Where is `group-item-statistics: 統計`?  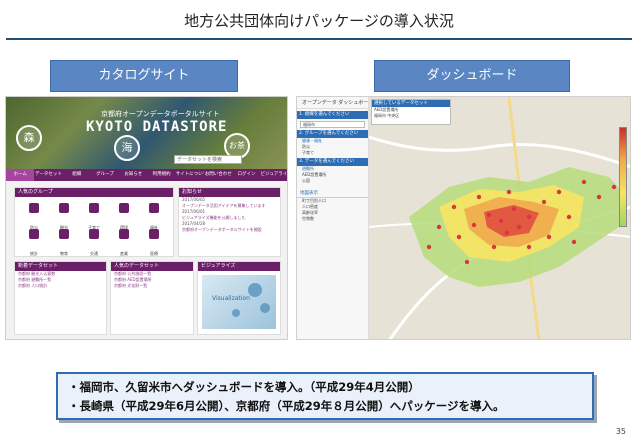 group-item-statistics: 統計 is located at coordinates (34, 241).